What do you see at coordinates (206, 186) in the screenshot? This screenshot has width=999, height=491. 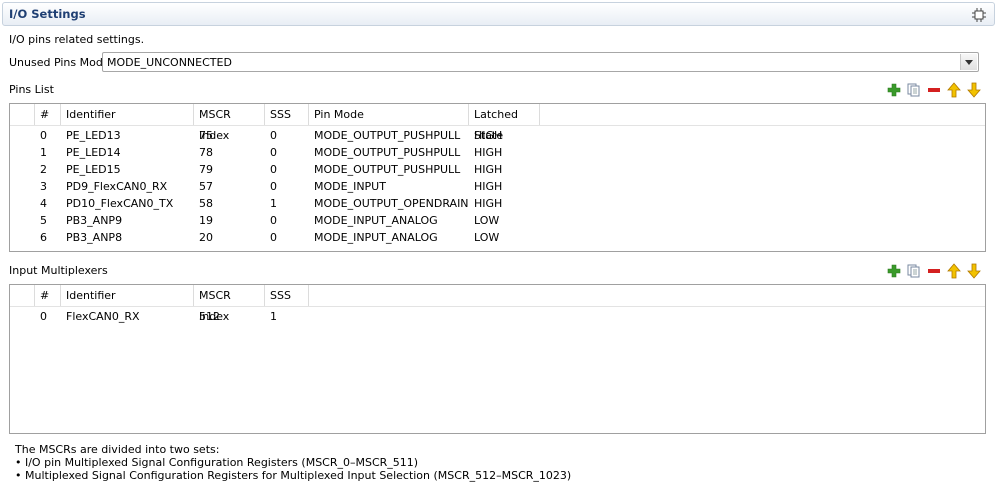 I see `table-cell: 57` at bounding box center [206, 186].